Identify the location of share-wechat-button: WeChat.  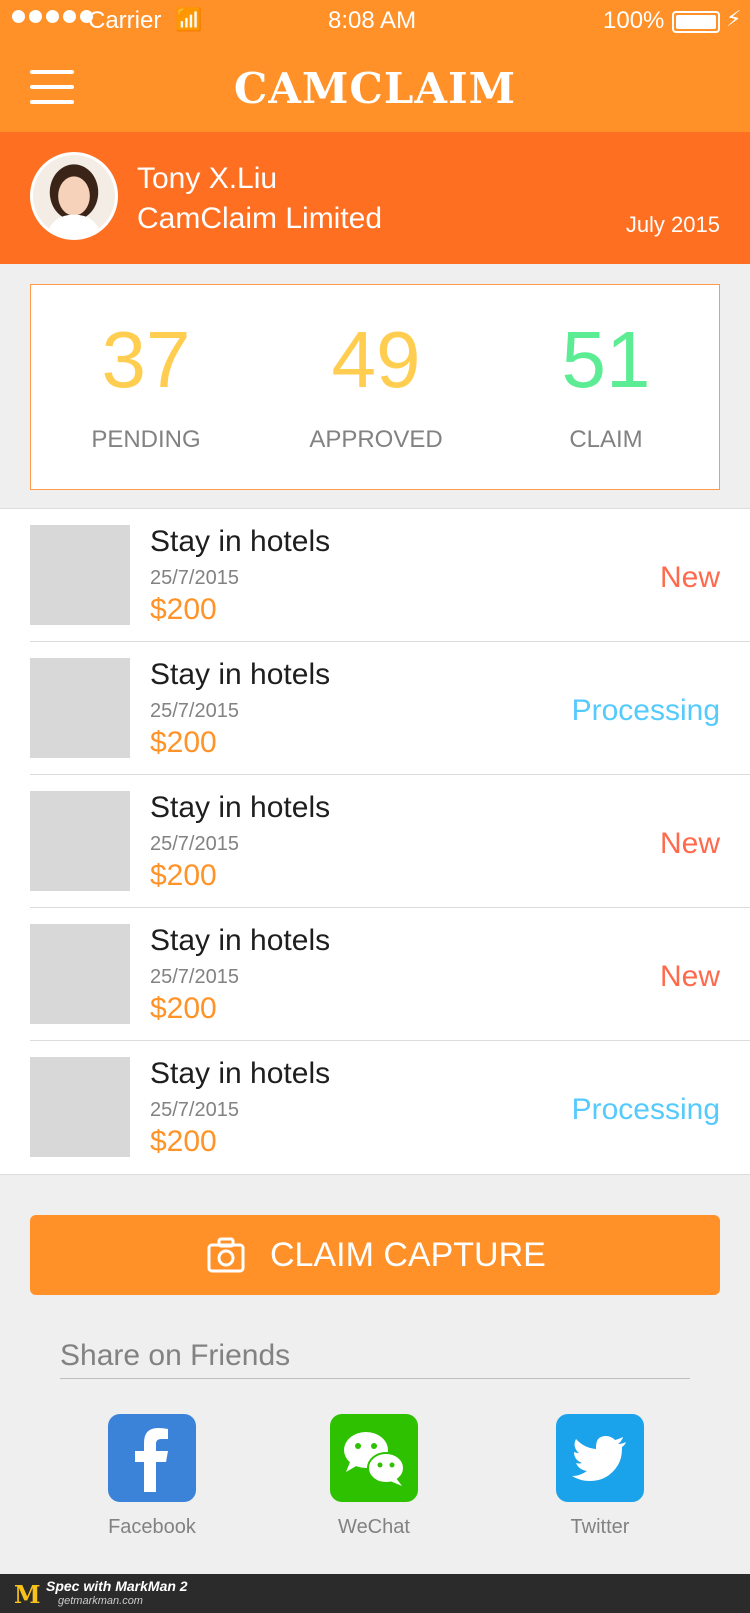
(374, 1476).